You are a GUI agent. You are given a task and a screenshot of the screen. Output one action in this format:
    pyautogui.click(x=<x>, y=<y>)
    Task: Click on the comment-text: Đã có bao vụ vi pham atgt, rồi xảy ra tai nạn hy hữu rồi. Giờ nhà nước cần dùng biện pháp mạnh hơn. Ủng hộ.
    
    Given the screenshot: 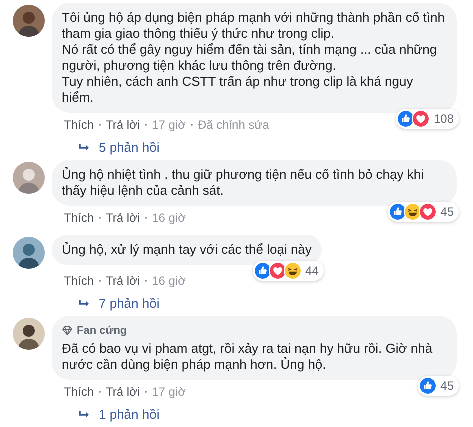 What is the action you would take?
    pyautogui.click(x=248, y=357)
    